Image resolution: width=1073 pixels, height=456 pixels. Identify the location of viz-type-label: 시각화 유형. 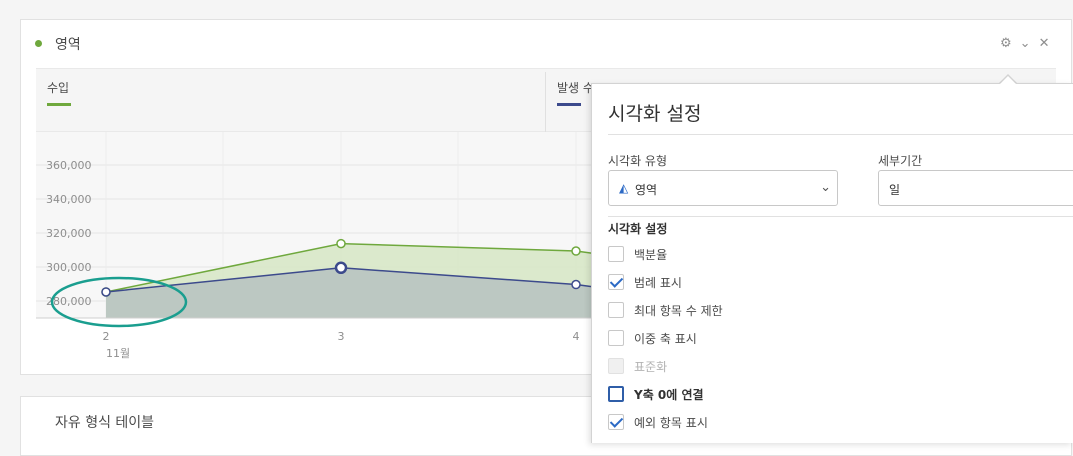
(638, 161).